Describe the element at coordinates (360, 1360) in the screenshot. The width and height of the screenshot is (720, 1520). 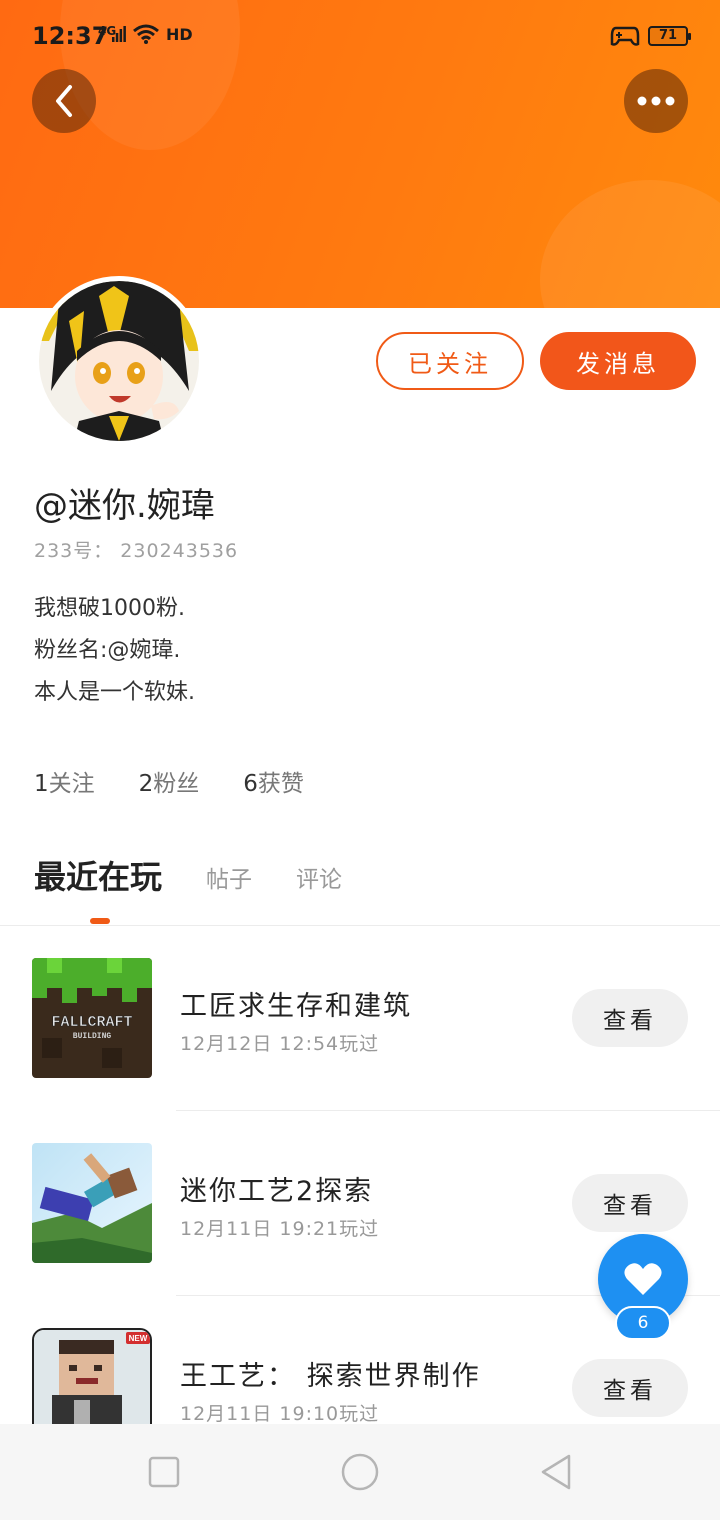
I see `game-list-item: NEW 王工艺： 探索世界制作 12月11日 19:10玩过 查看` at that location.